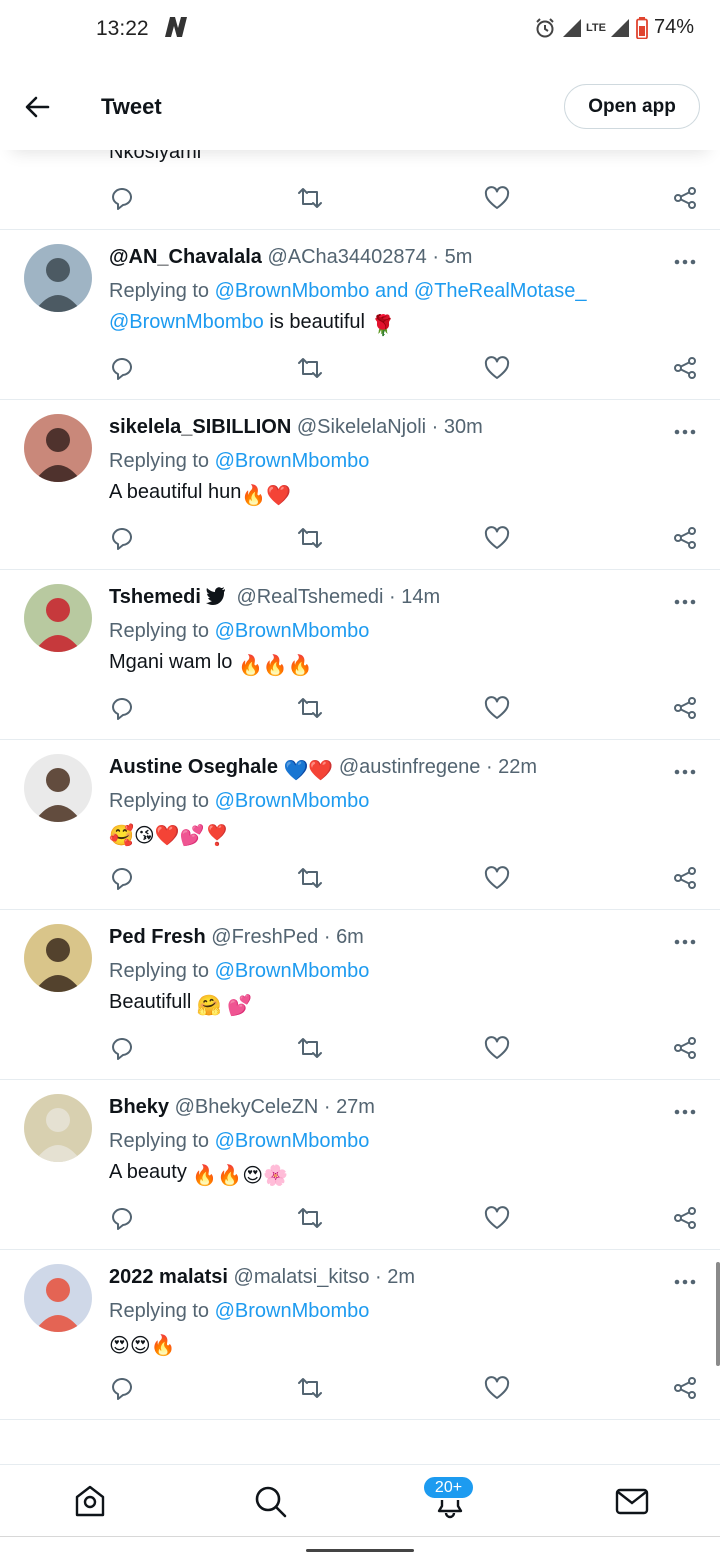  Describe the element at coordinates (270, 1501) in the screenshot. I see `nav-search-button` at that location.